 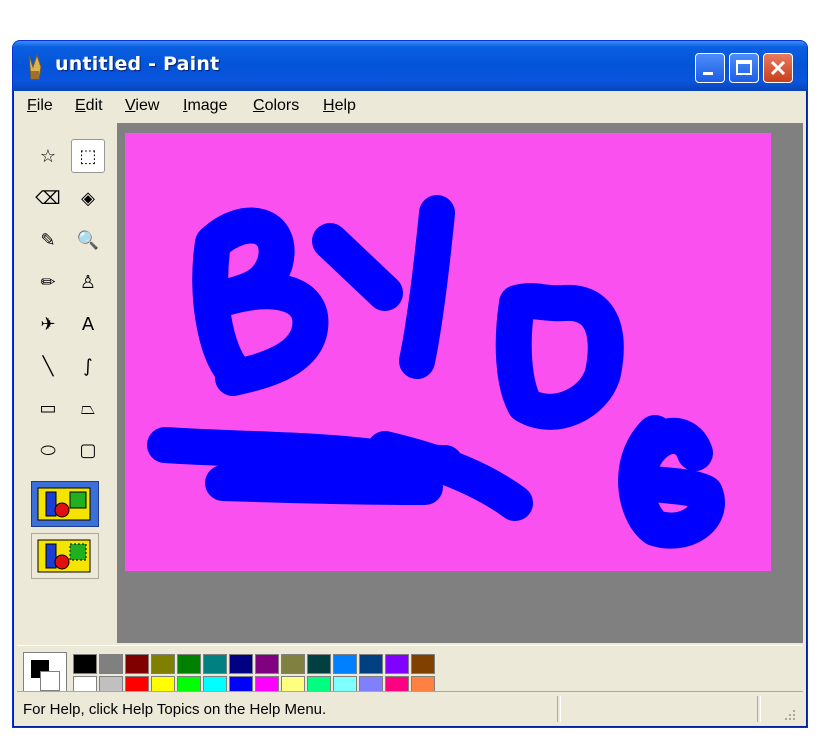 I want to click on stroke-letter-y-arm, so click(x=357, y=267).